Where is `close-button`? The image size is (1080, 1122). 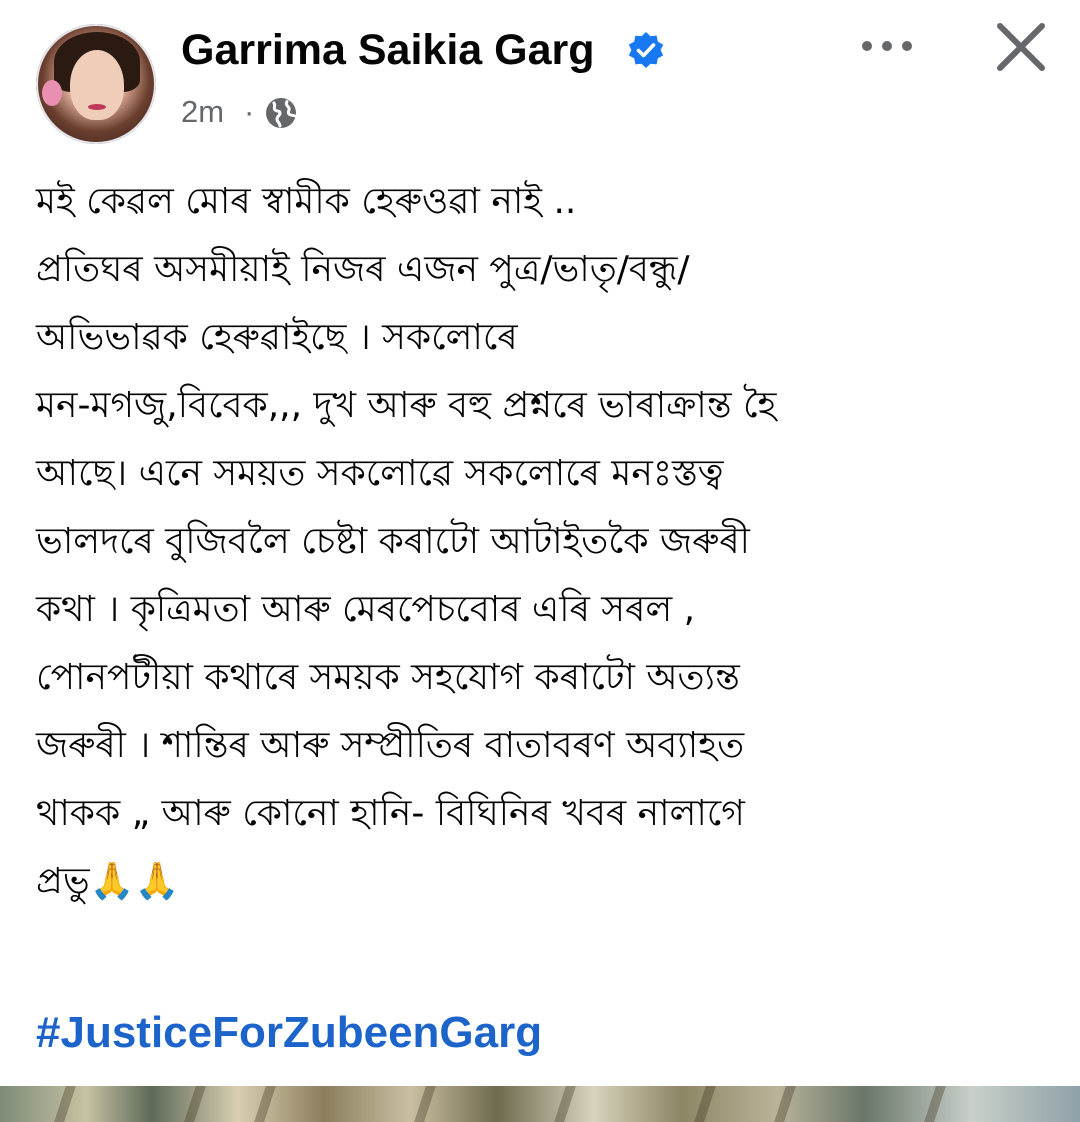
close-button is located at coordinates (1021, 47).